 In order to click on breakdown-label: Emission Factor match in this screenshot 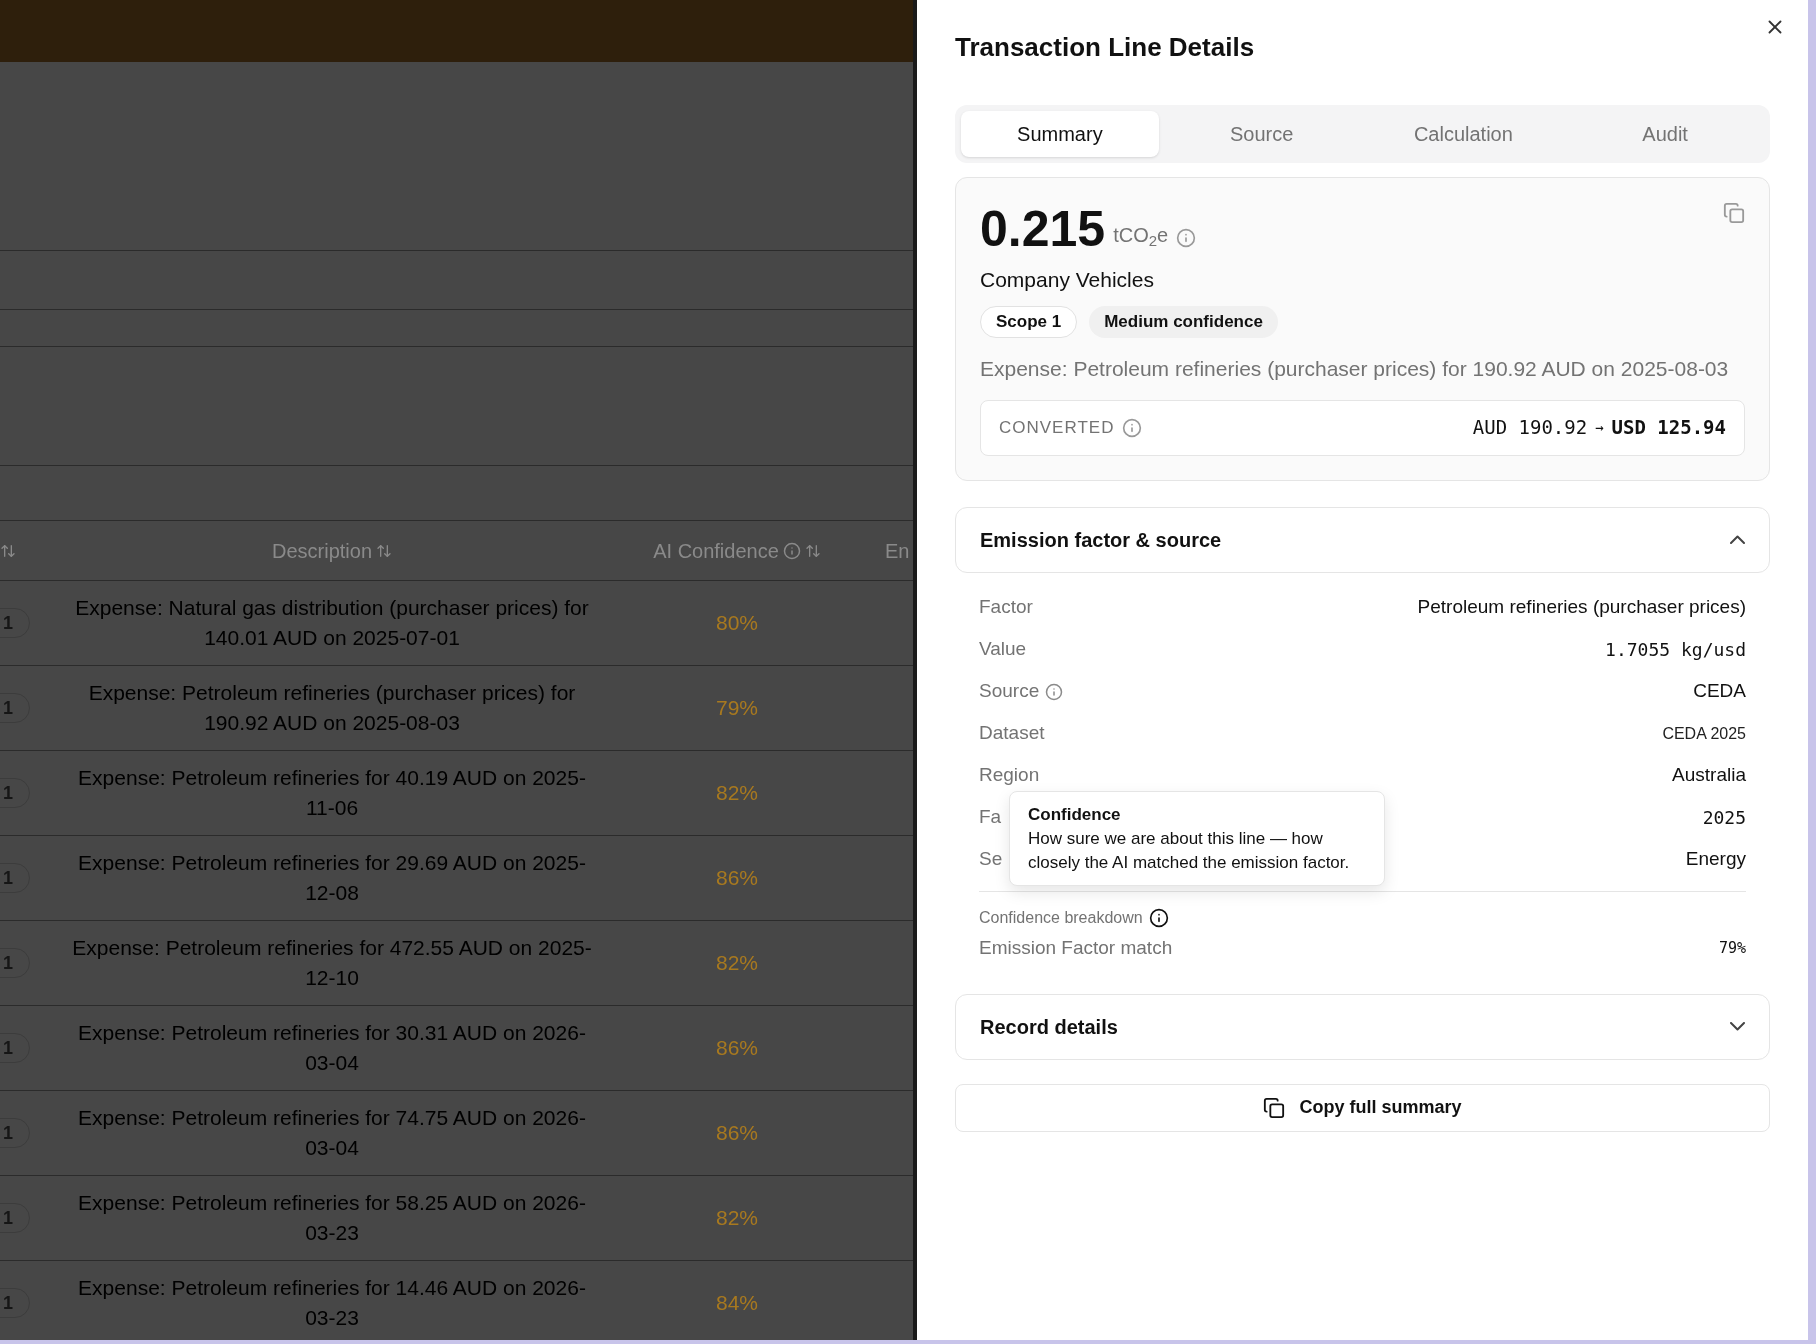, I will do `click(1076, 948)`.